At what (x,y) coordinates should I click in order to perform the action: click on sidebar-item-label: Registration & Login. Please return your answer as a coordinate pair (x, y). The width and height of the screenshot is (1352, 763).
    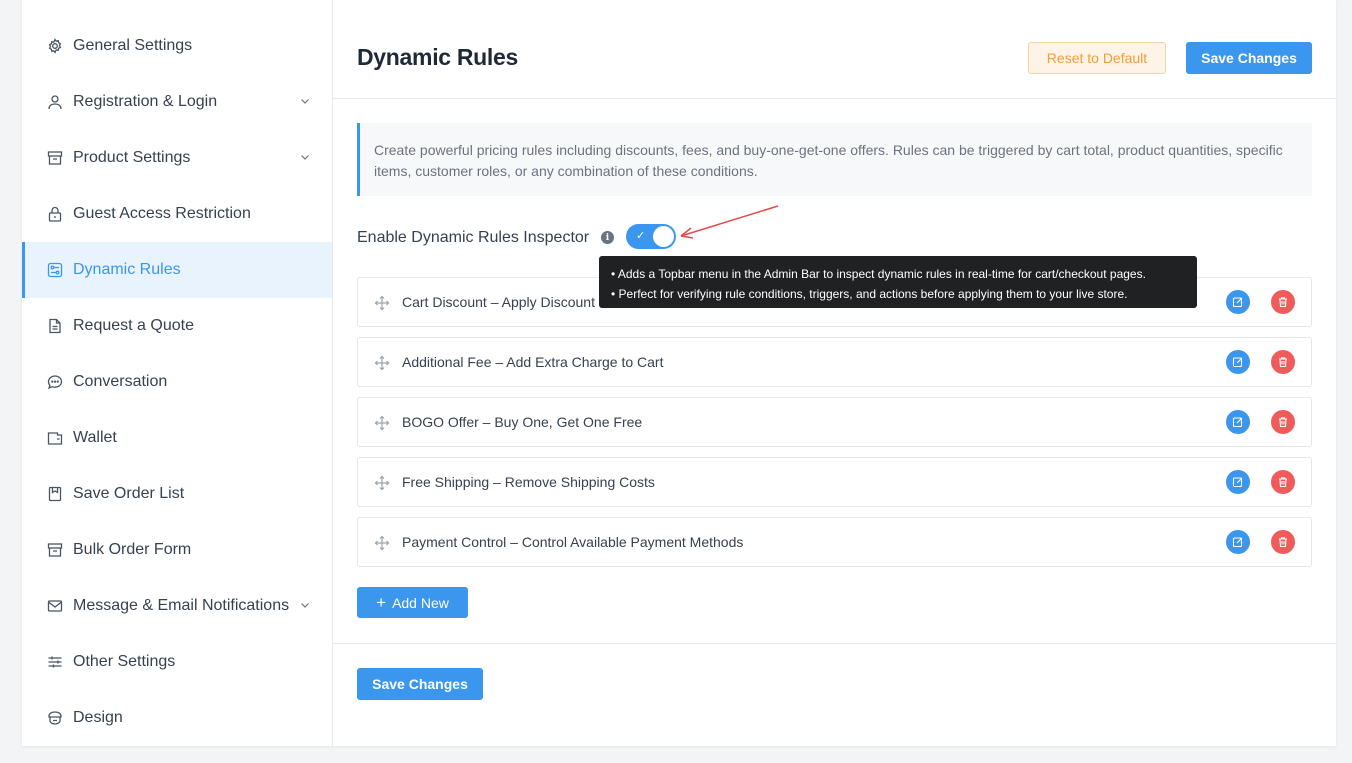
    Looking at the image, I should click on (145, 101).